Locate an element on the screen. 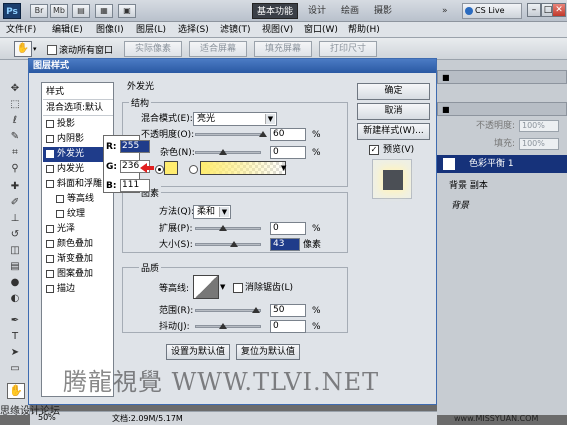 This screenshot has width=567, height=425. spread-slider-thumb is located at coordinates (223, 228).